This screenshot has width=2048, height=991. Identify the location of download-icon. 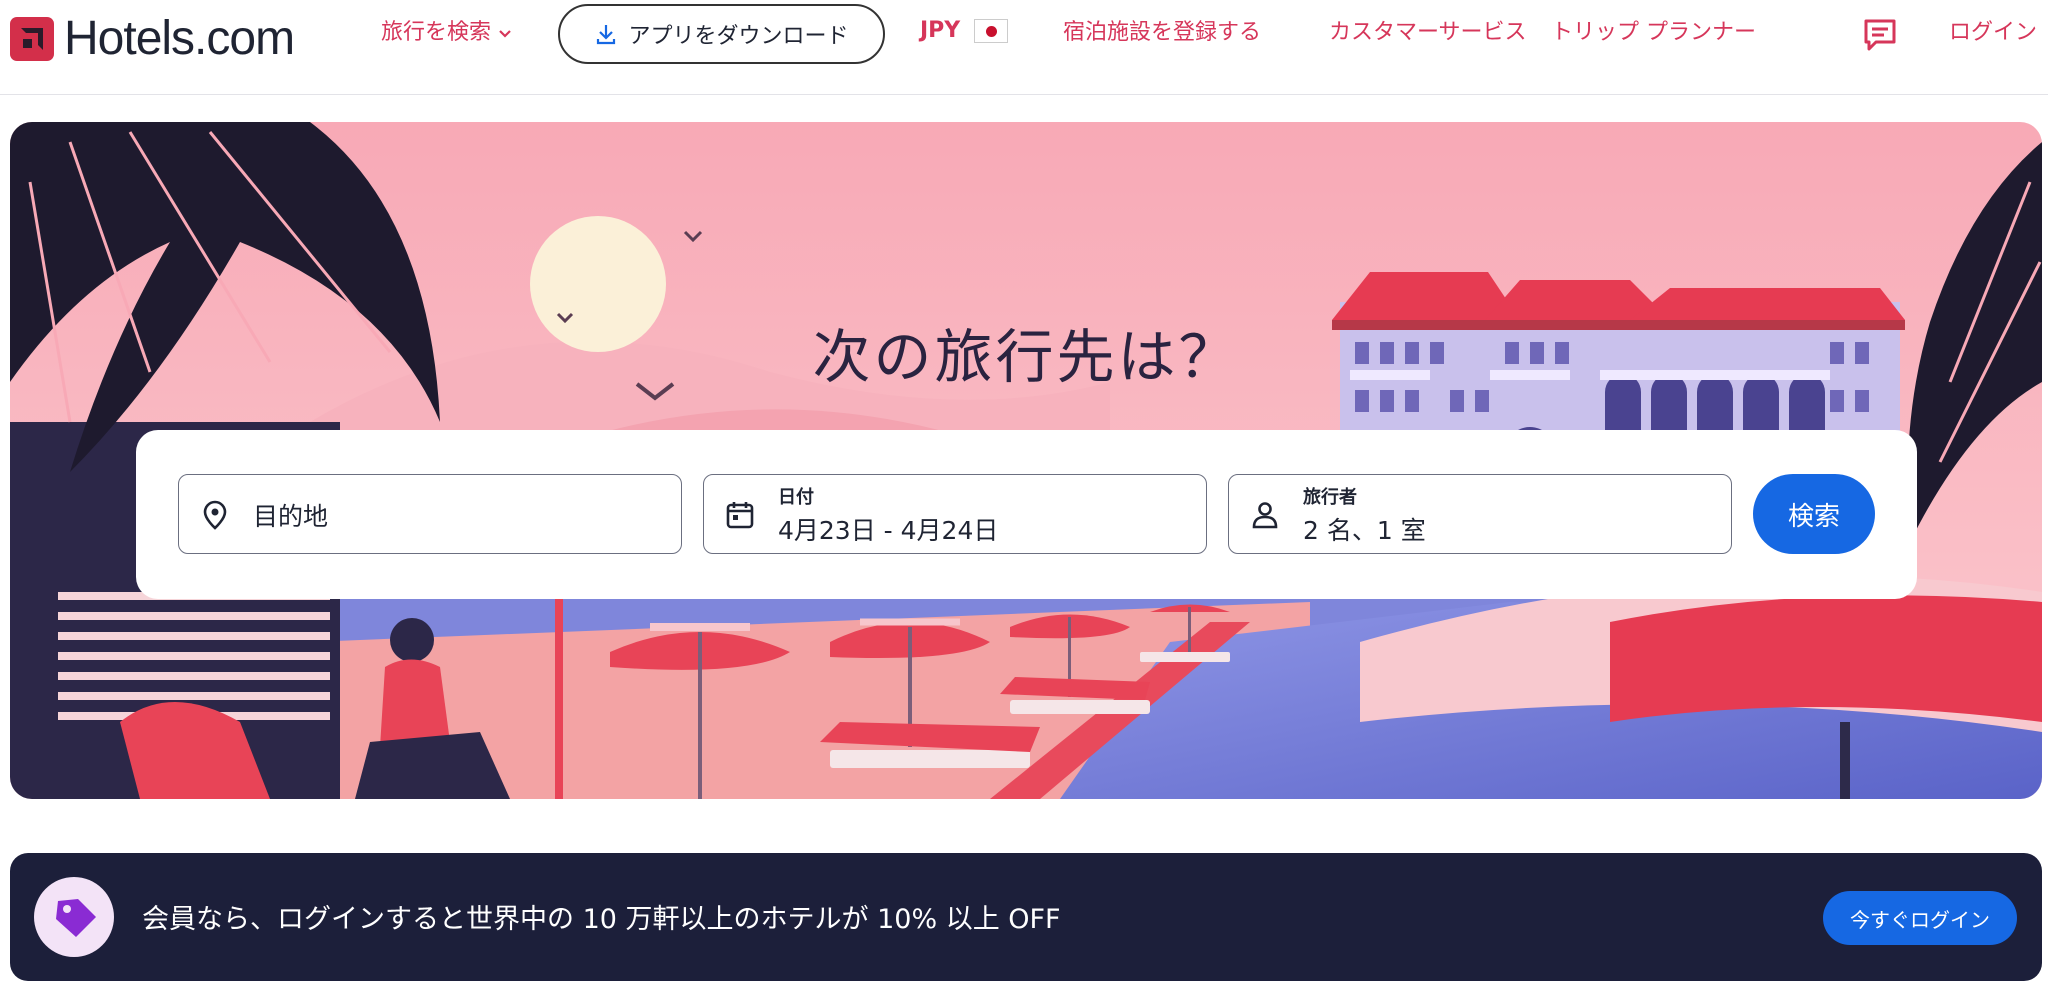
(606, 35).